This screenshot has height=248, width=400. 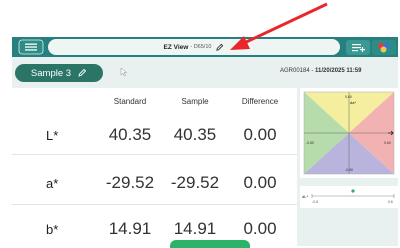 What do you see at coordinates (52, 229) in the screenshot?
I see `row-label-b: b*` at bounding box center [52, 229].